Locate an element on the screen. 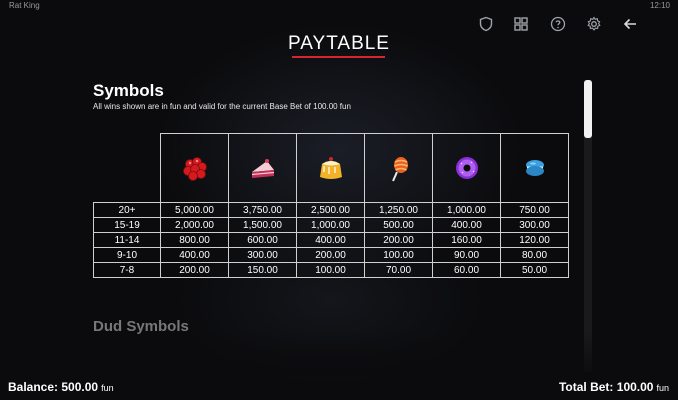 The width and height of the screenshot is (678, 400). balance-unit: fun is located at coordinates (107, 388).